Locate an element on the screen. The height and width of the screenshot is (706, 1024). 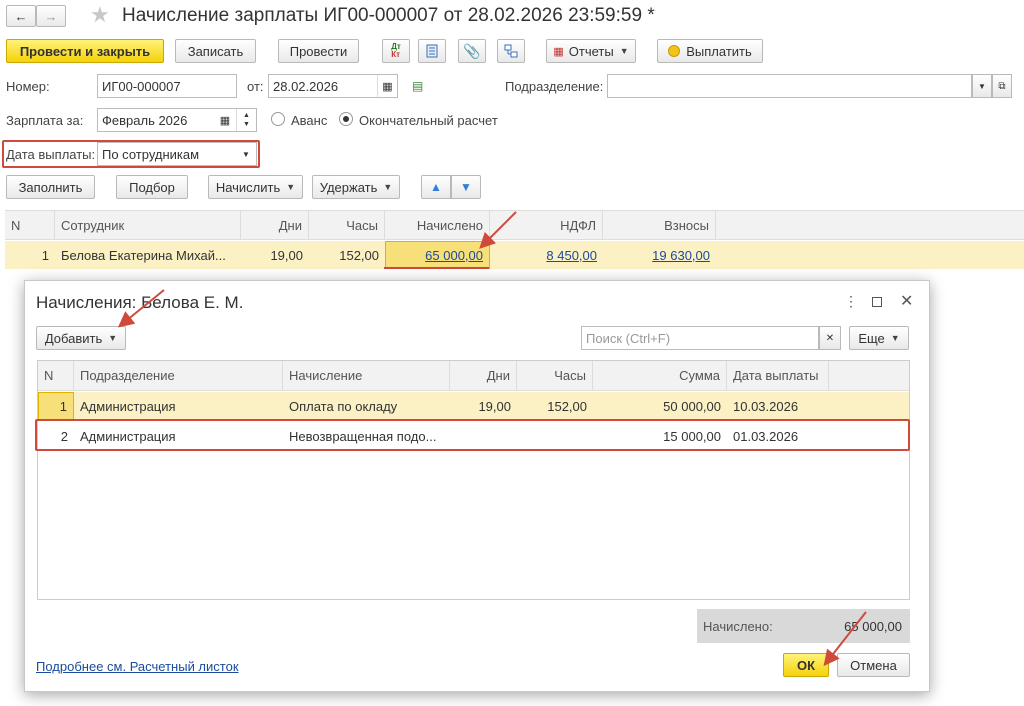
arrow-to-ok is located at coordinates (845, 639).